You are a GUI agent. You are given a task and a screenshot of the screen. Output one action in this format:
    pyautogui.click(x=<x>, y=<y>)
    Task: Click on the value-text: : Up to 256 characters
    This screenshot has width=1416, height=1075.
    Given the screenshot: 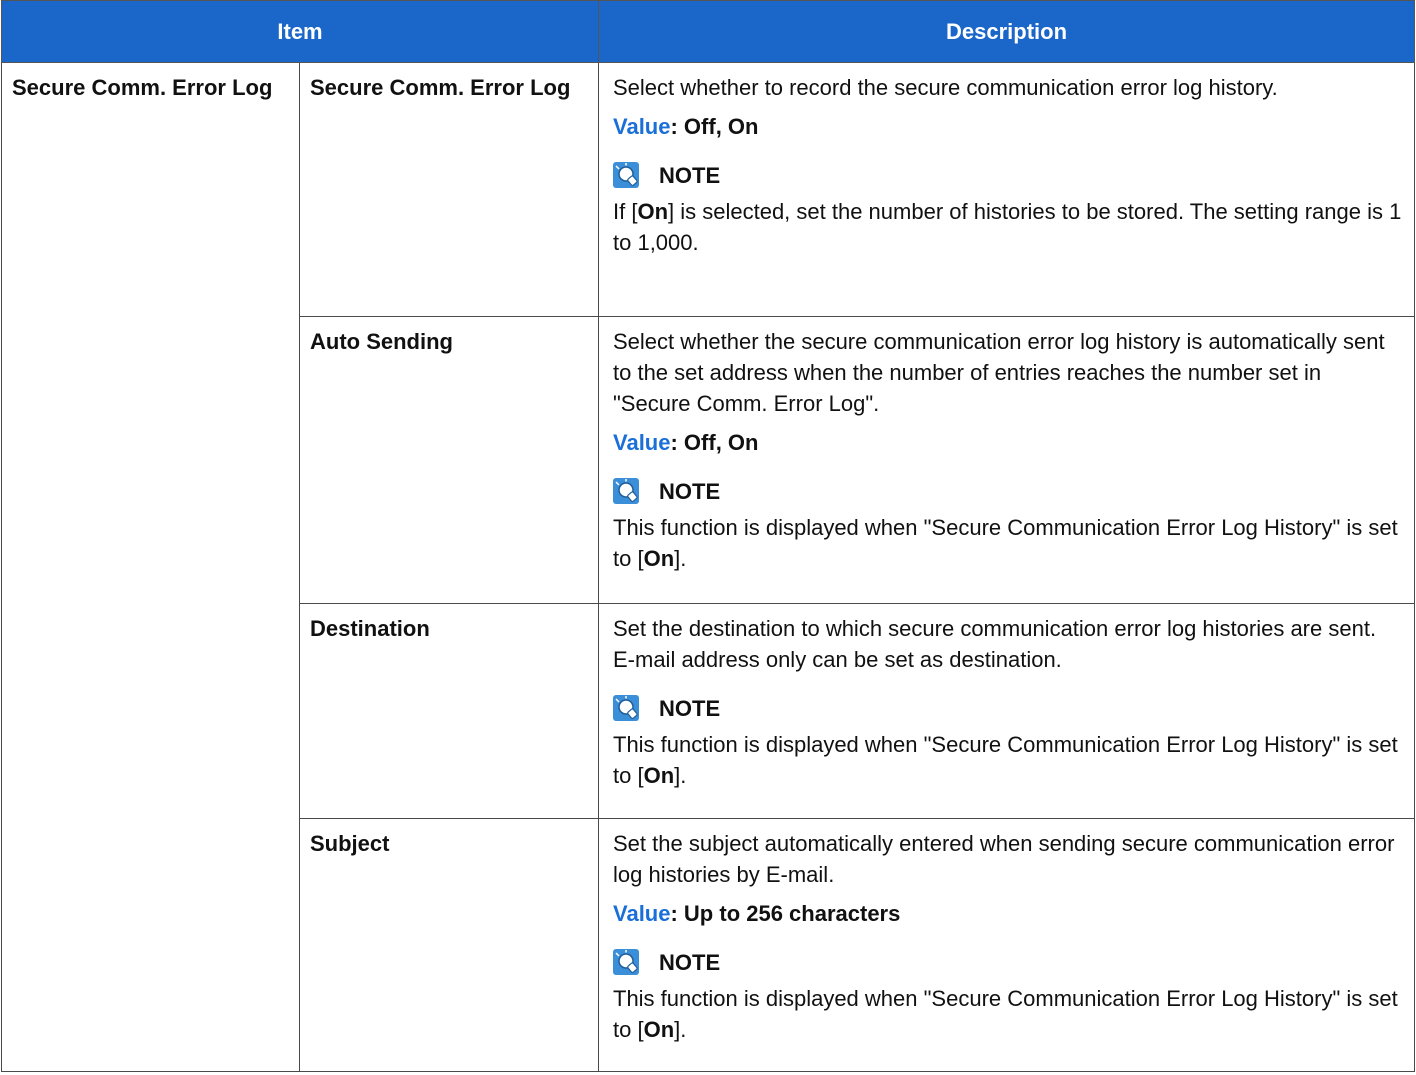 What is the action you would take?
    pyautogui.click(x=785, y=913)
    